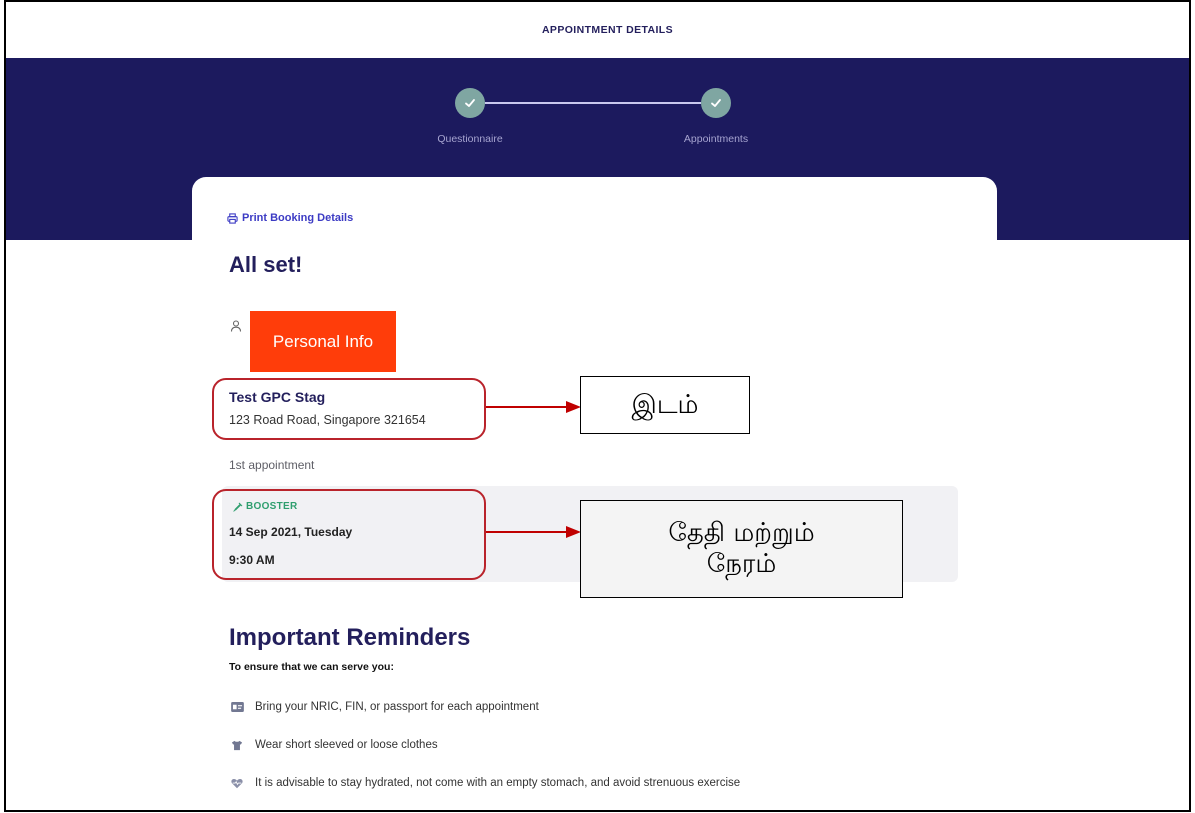 The height and width of the screenshot is (813, 1195). I want to click on id-card-icon, so click(237, 707).